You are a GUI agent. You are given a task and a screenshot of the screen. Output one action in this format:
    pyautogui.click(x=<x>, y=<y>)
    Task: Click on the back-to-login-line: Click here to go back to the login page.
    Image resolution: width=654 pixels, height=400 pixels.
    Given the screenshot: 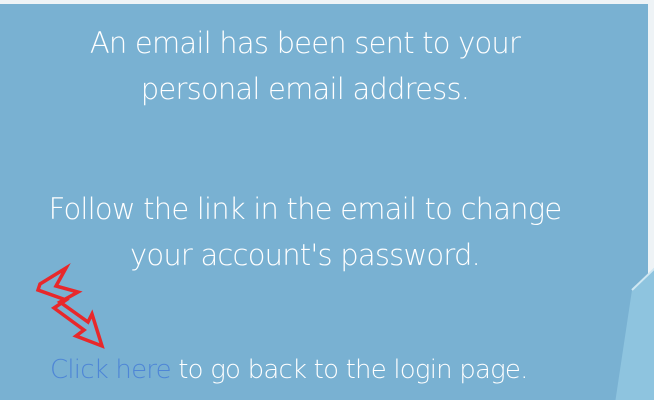 What is the action you would take?
    pyautogui.click(x=350, y=370)
    